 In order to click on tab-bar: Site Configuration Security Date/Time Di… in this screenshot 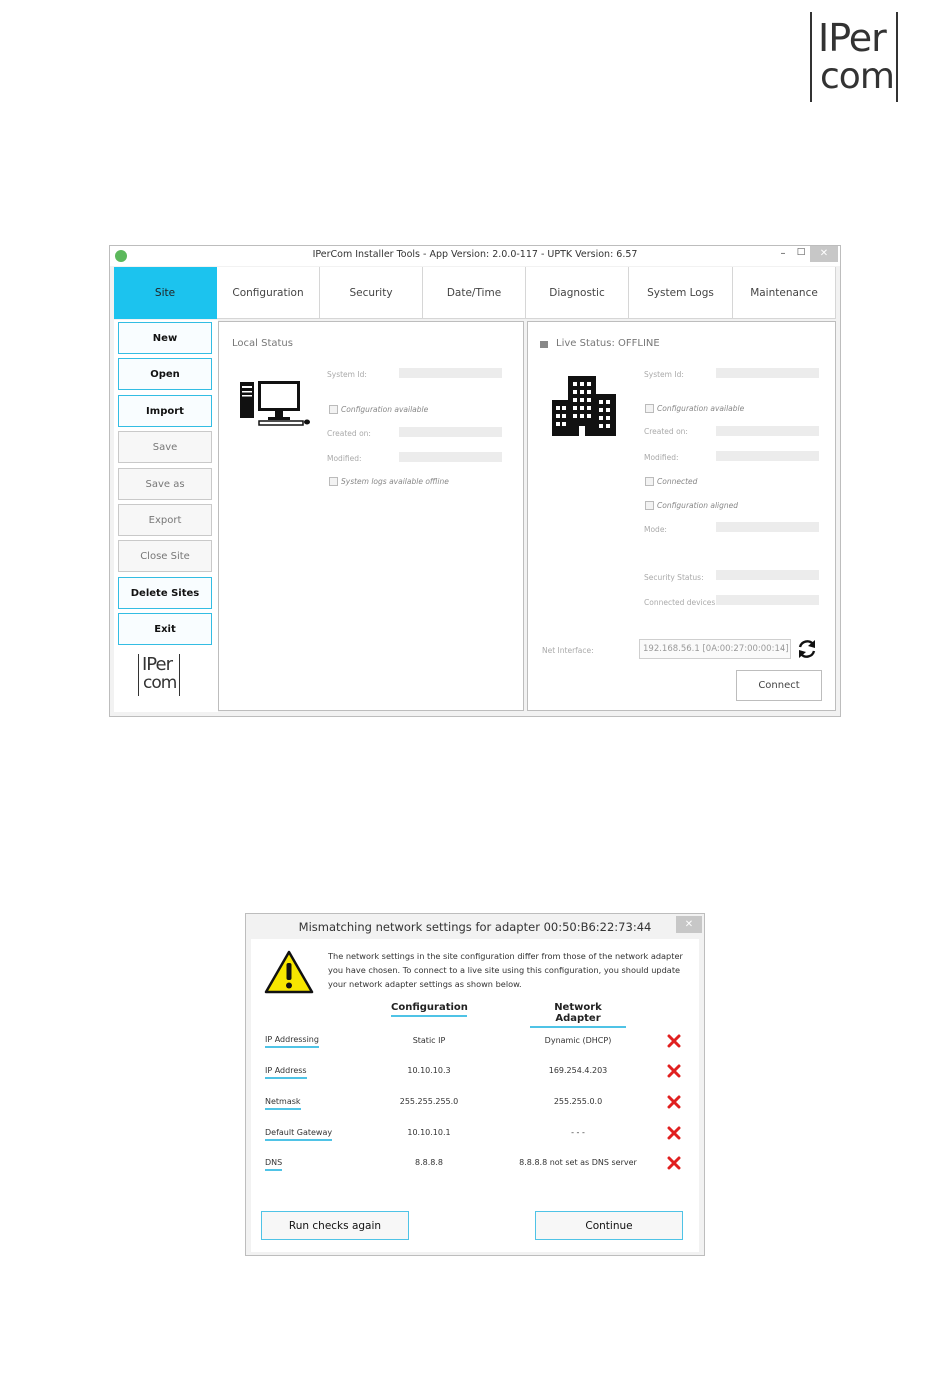, I will do `click(475, 293)`.